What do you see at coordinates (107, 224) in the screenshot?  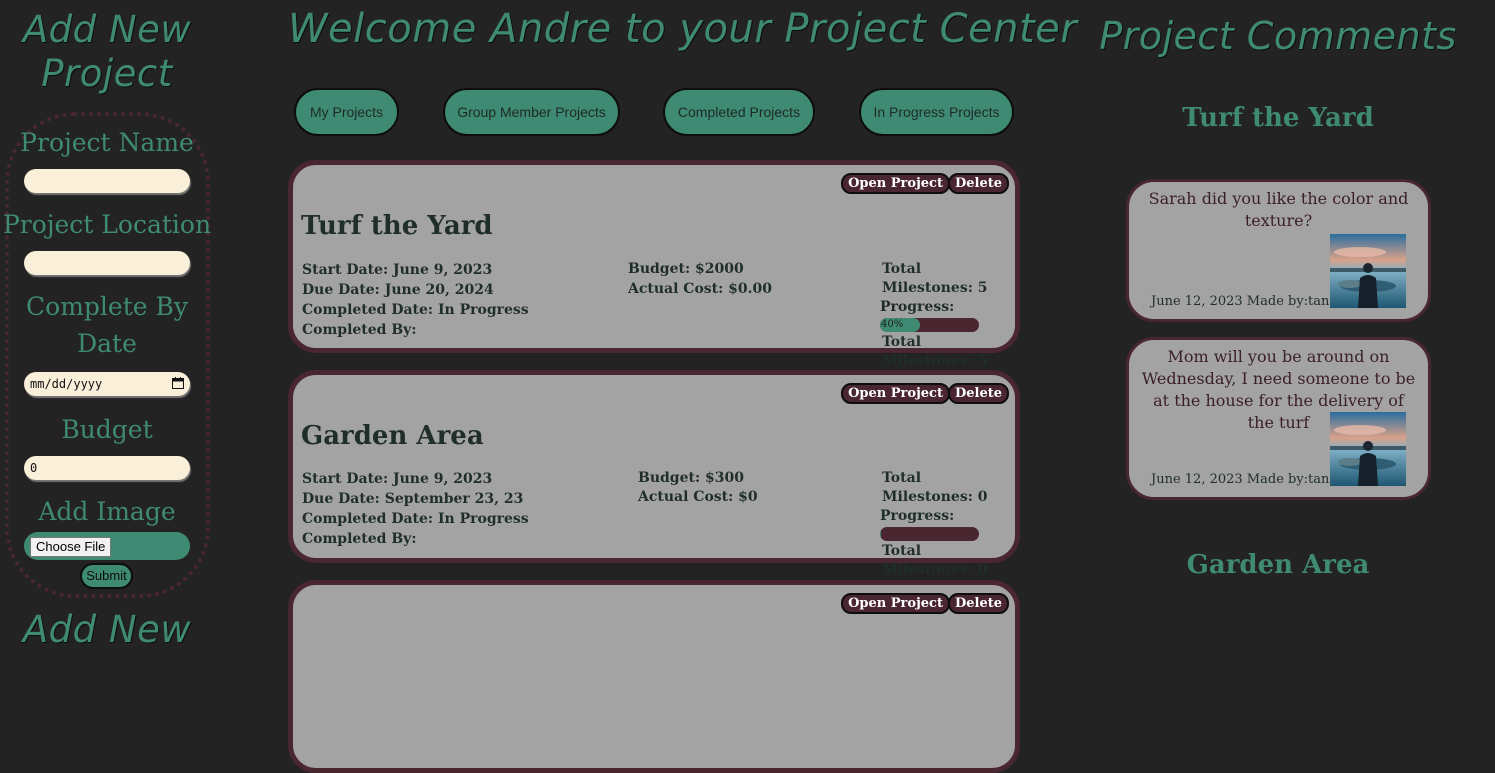 I see `project-location-label: Project Location` at bounding box center [107, 224].